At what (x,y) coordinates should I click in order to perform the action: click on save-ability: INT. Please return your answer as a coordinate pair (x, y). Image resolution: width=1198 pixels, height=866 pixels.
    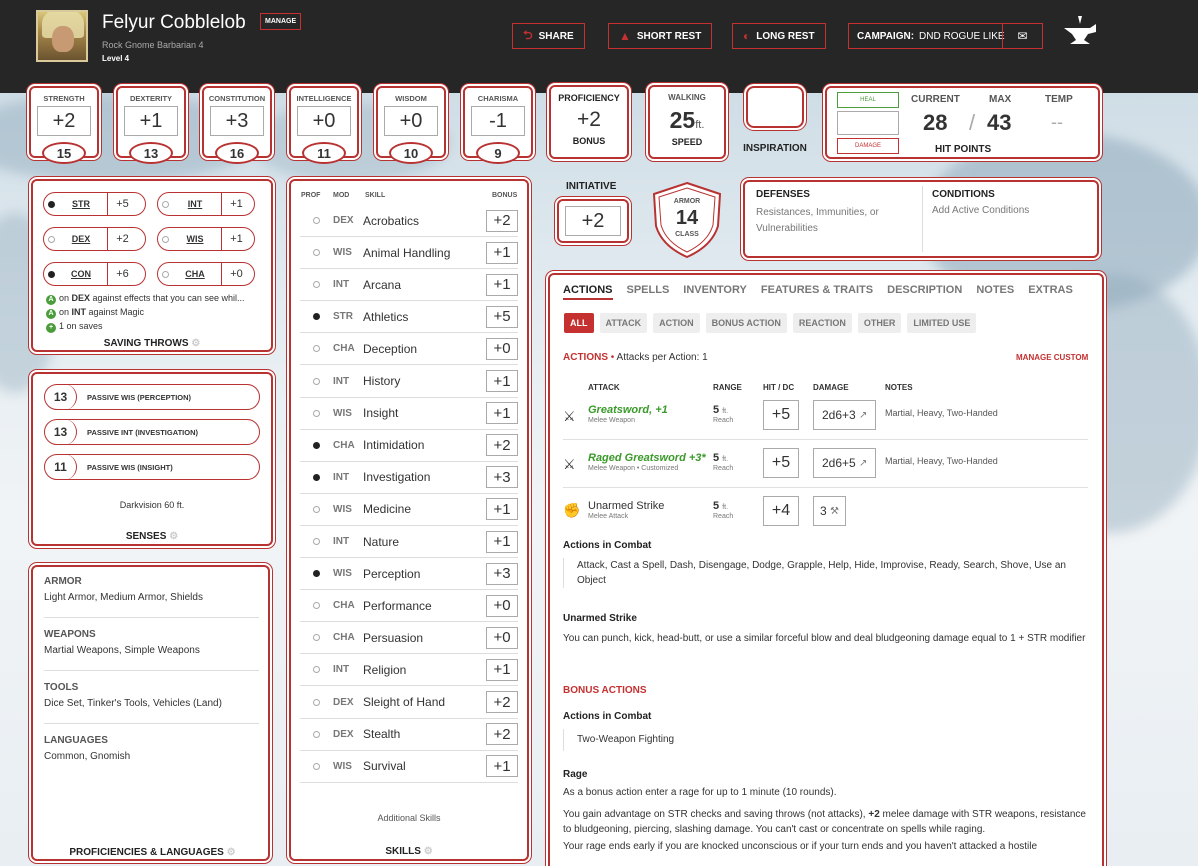
    Looking at the image, I should click on (195, 204).